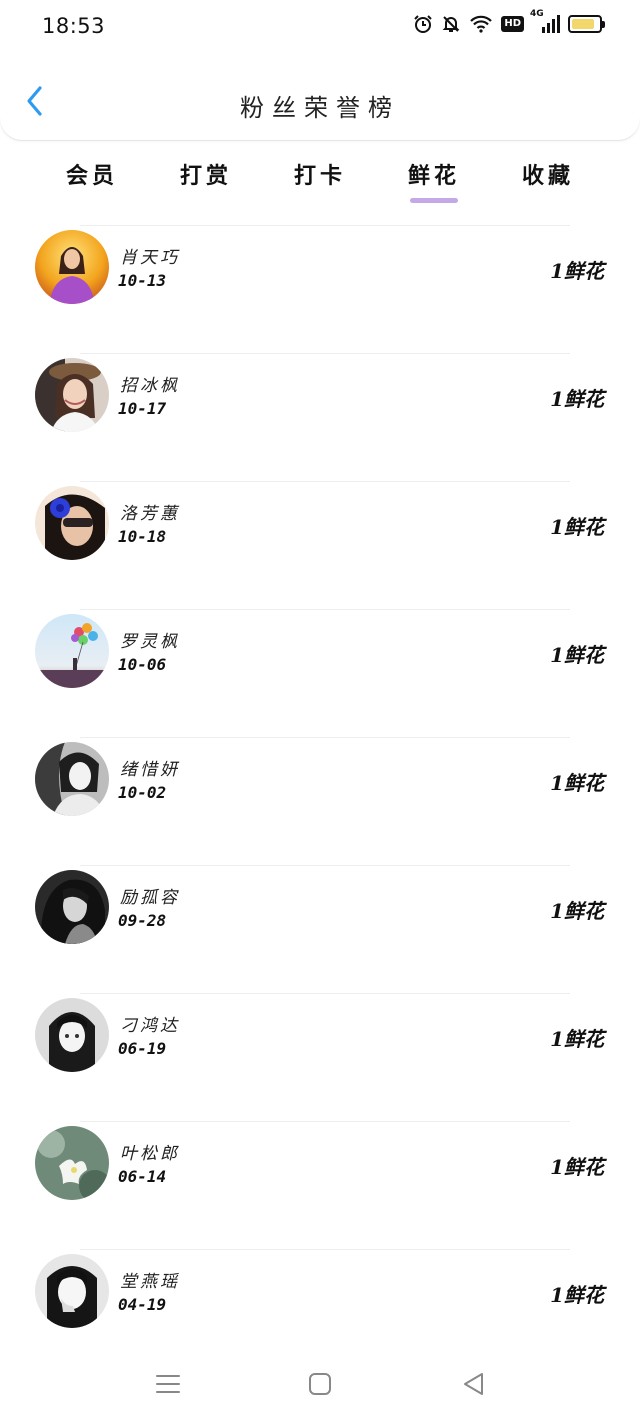  What do you see at coordinates (142, 792) in the screenshot?
I see `fan-date: 10-02` at bounding box center [142, 792].